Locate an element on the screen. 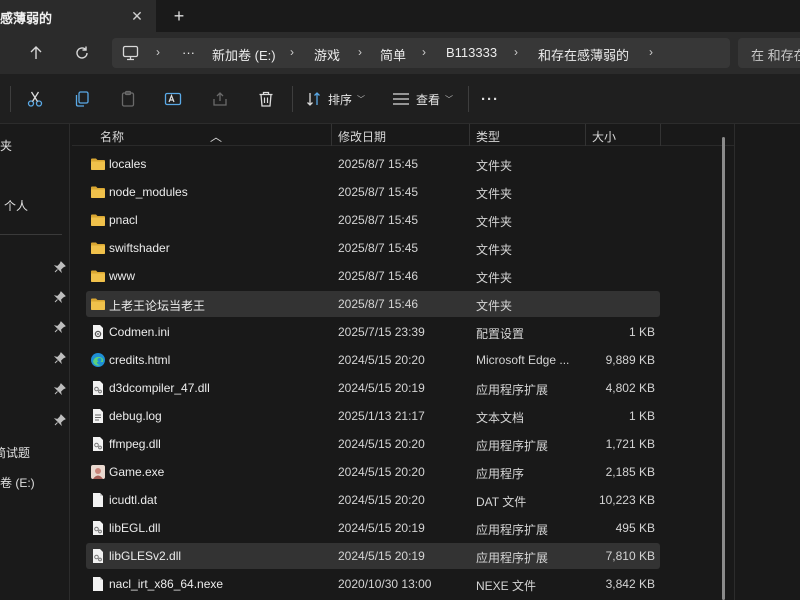 This screenshot has width=800, height=600. file-row: Codmen.ini 2025/7/15 23:39 配置设置 1 KB is located at coordinates (373, 332).